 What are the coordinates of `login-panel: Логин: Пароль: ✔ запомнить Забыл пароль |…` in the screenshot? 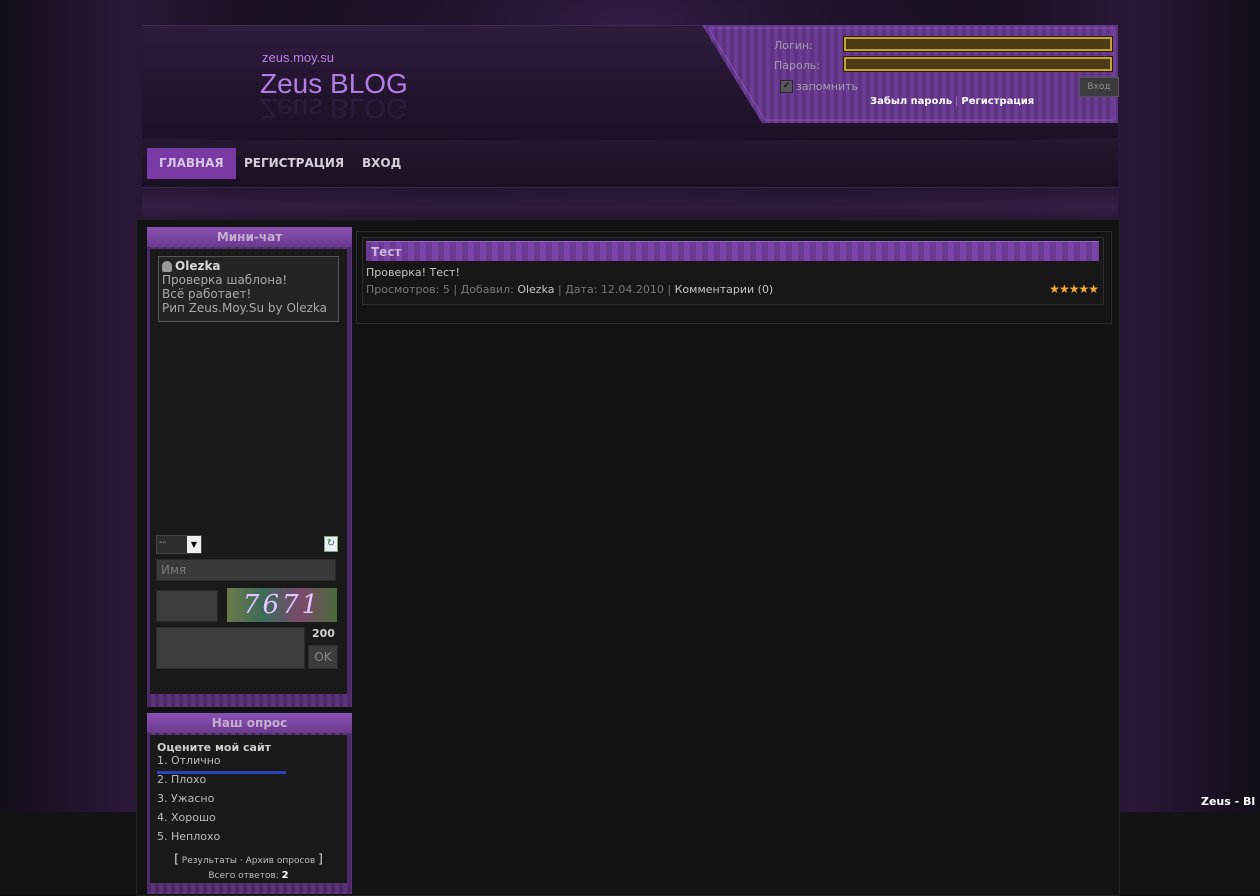 It's located at (910, 74).